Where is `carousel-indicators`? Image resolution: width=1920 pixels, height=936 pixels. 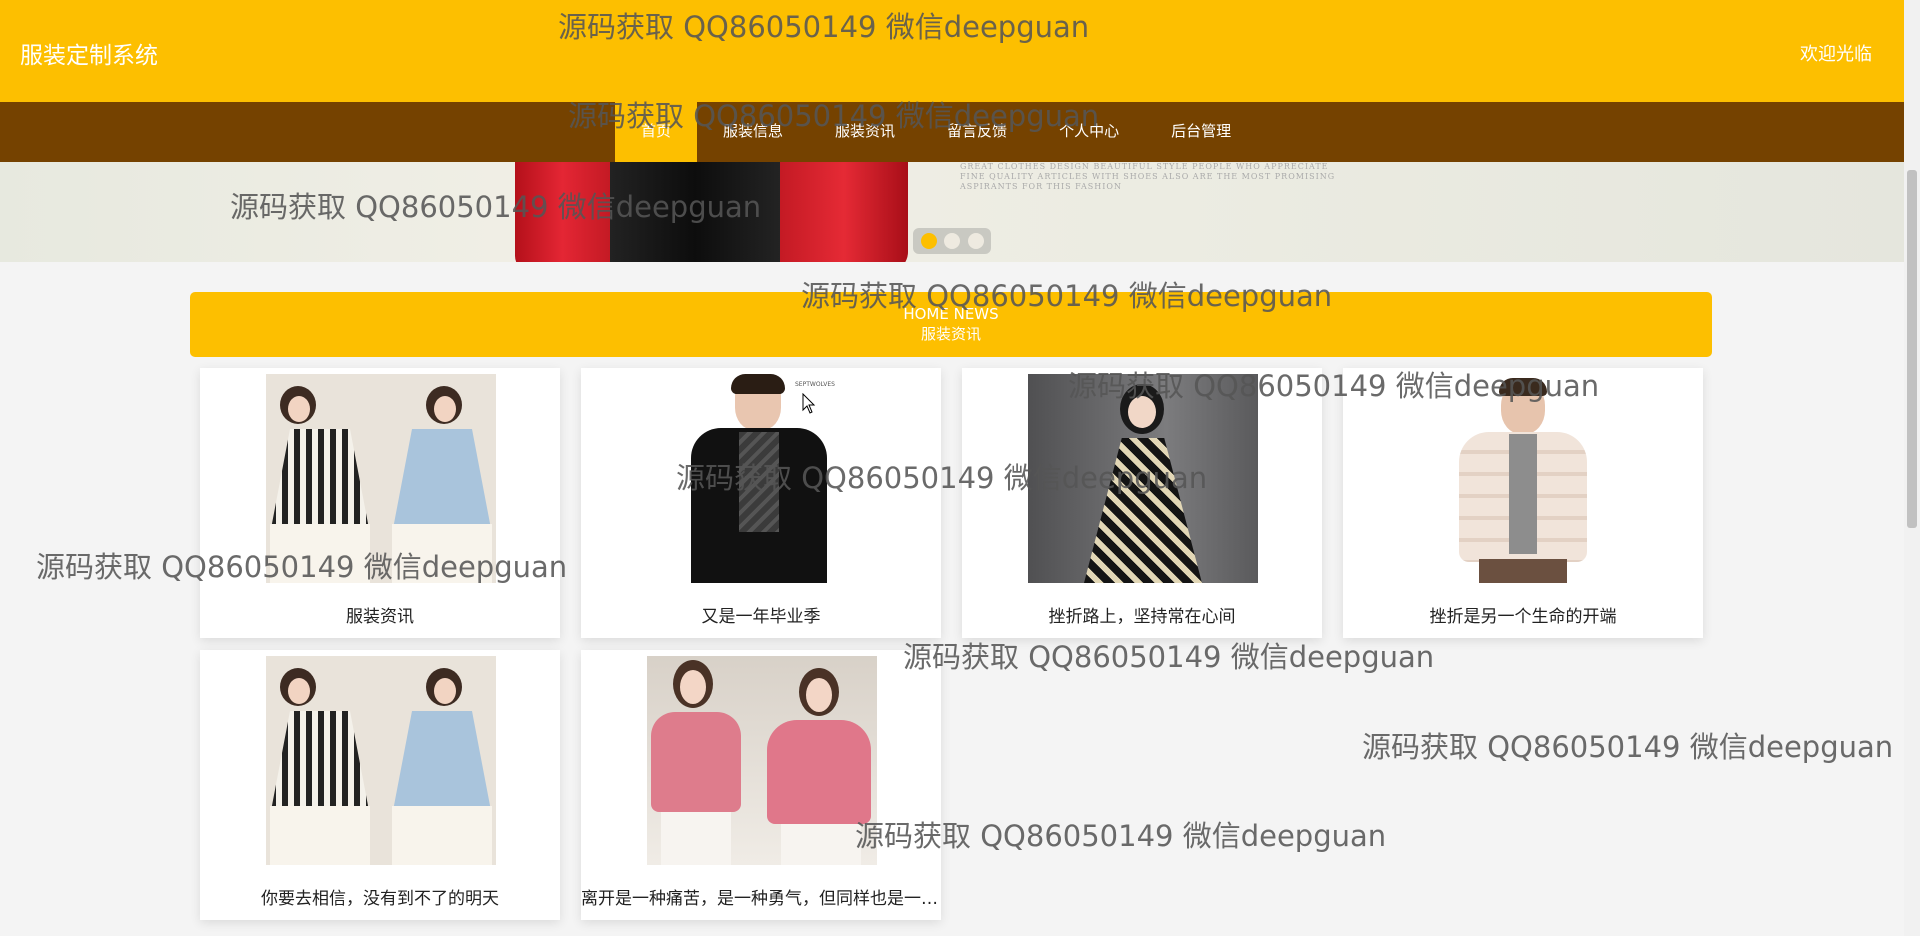
carousel-indicators is located at coordinates (952, 241).